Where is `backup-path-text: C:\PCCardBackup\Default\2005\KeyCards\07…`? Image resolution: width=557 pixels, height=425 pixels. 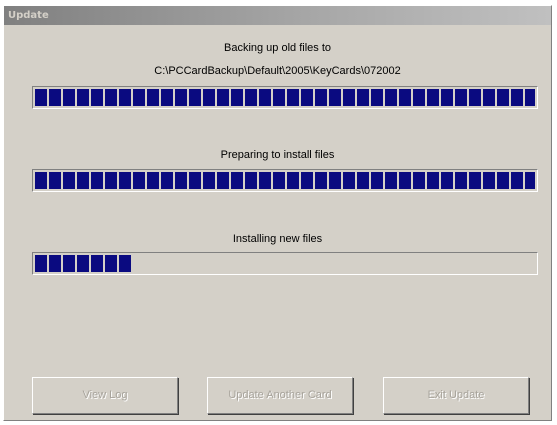 backup-path-text: C:\PCCardBackup\Default\2005\KeyCards\07… is located at coordinates (277, 71).